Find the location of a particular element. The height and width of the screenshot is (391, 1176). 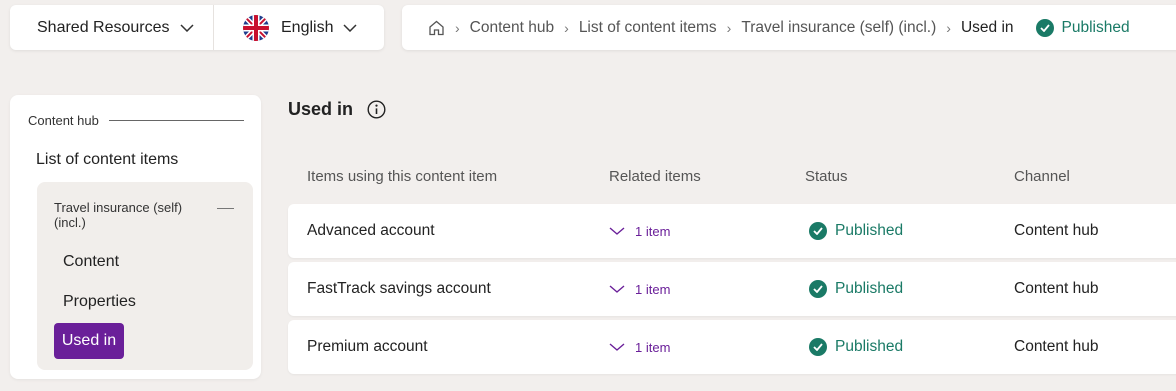

column-header-items: Items using this content item is located at coordinates (402, 176).